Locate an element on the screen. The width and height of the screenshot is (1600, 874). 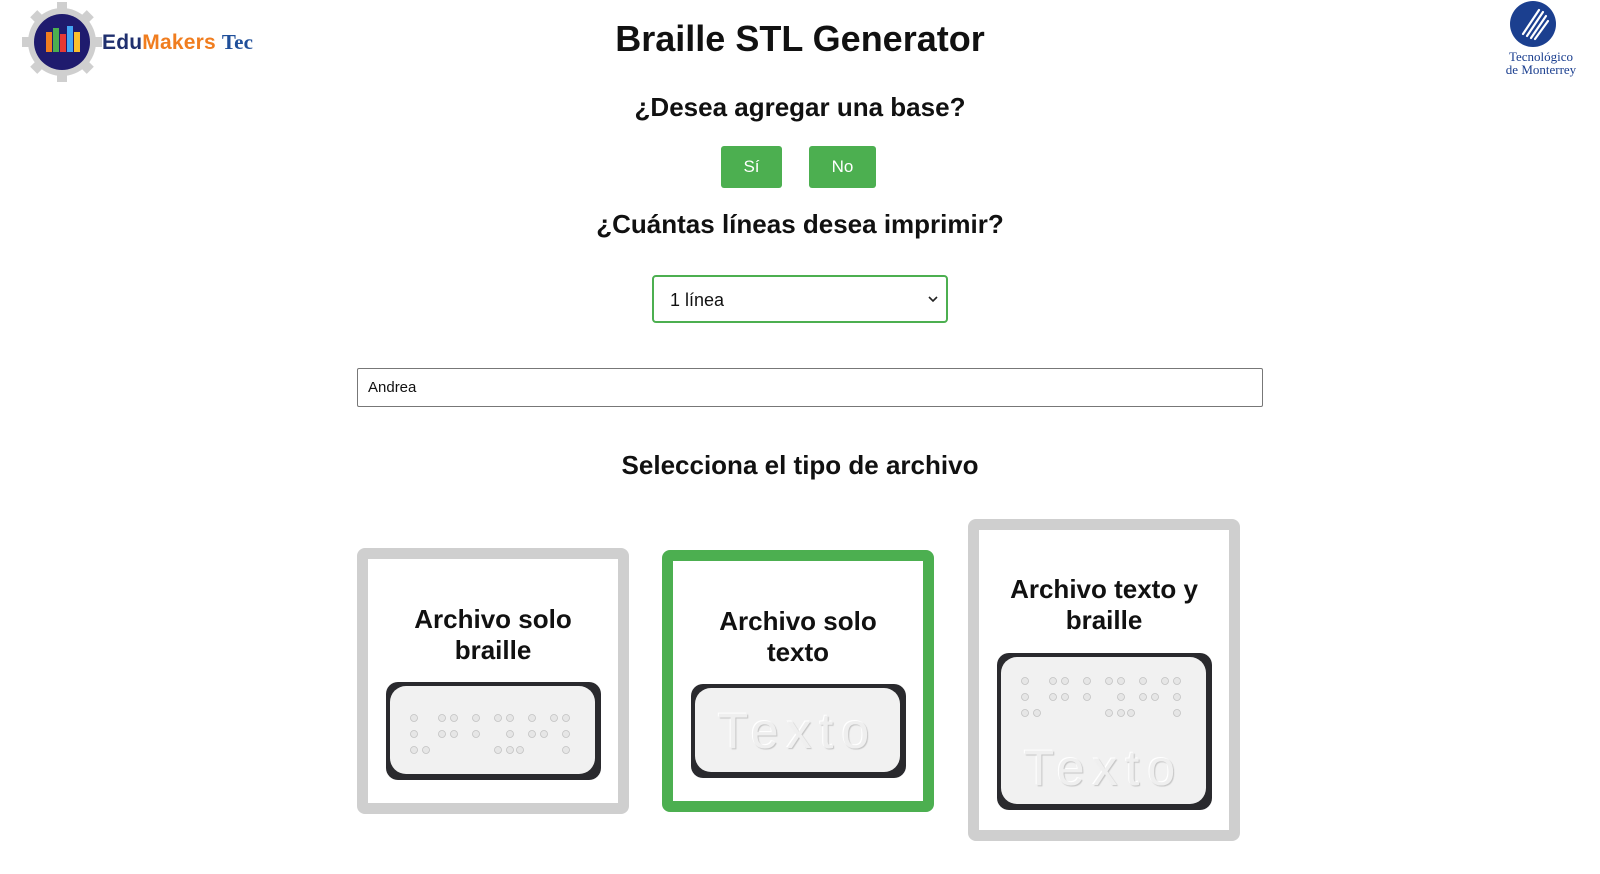
lines-question: ¿Cuántas líneas desea imprimir? is located at coordinates (800, 224).